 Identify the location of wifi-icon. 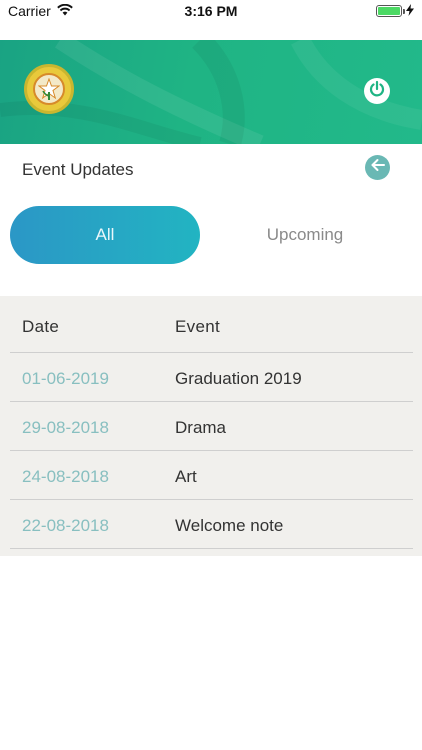
(64, 11).